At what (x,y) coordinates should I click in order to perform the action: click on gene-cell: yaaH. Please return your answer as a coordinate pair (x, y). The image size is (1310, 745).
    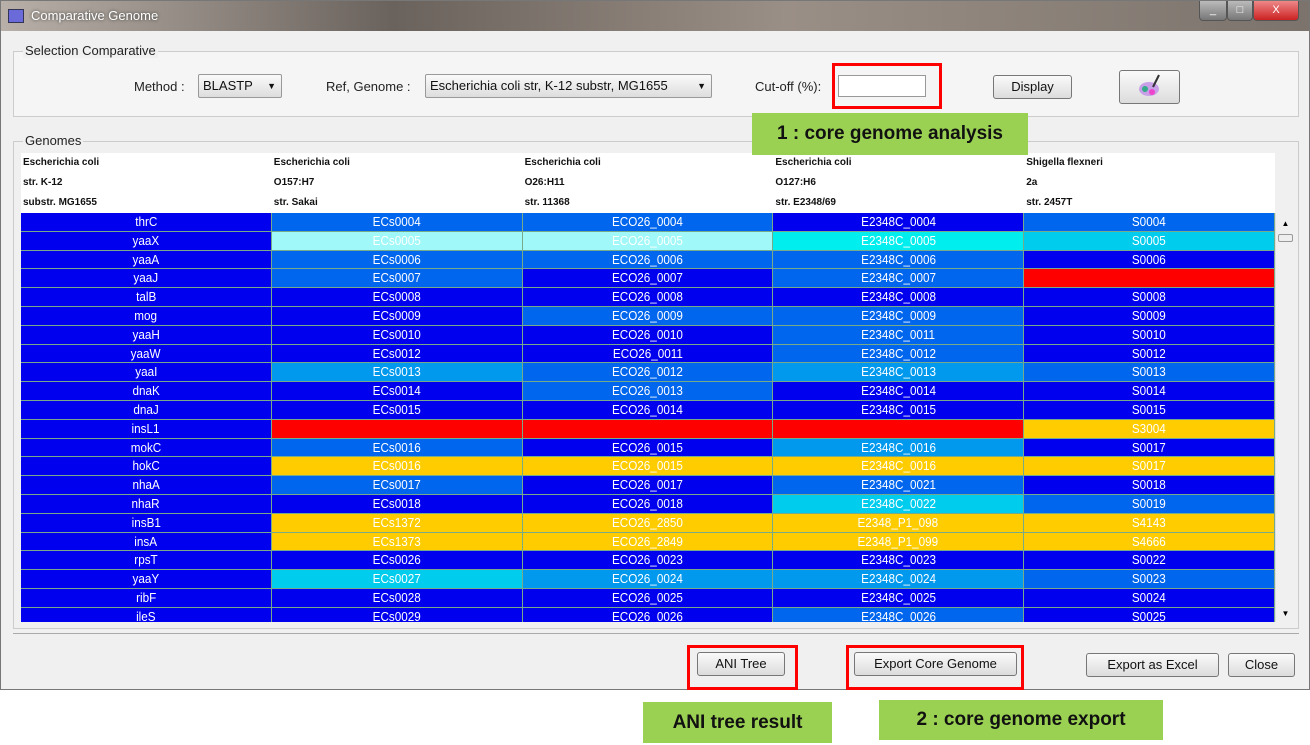
    Looking at the image, I should click on (146, 335).